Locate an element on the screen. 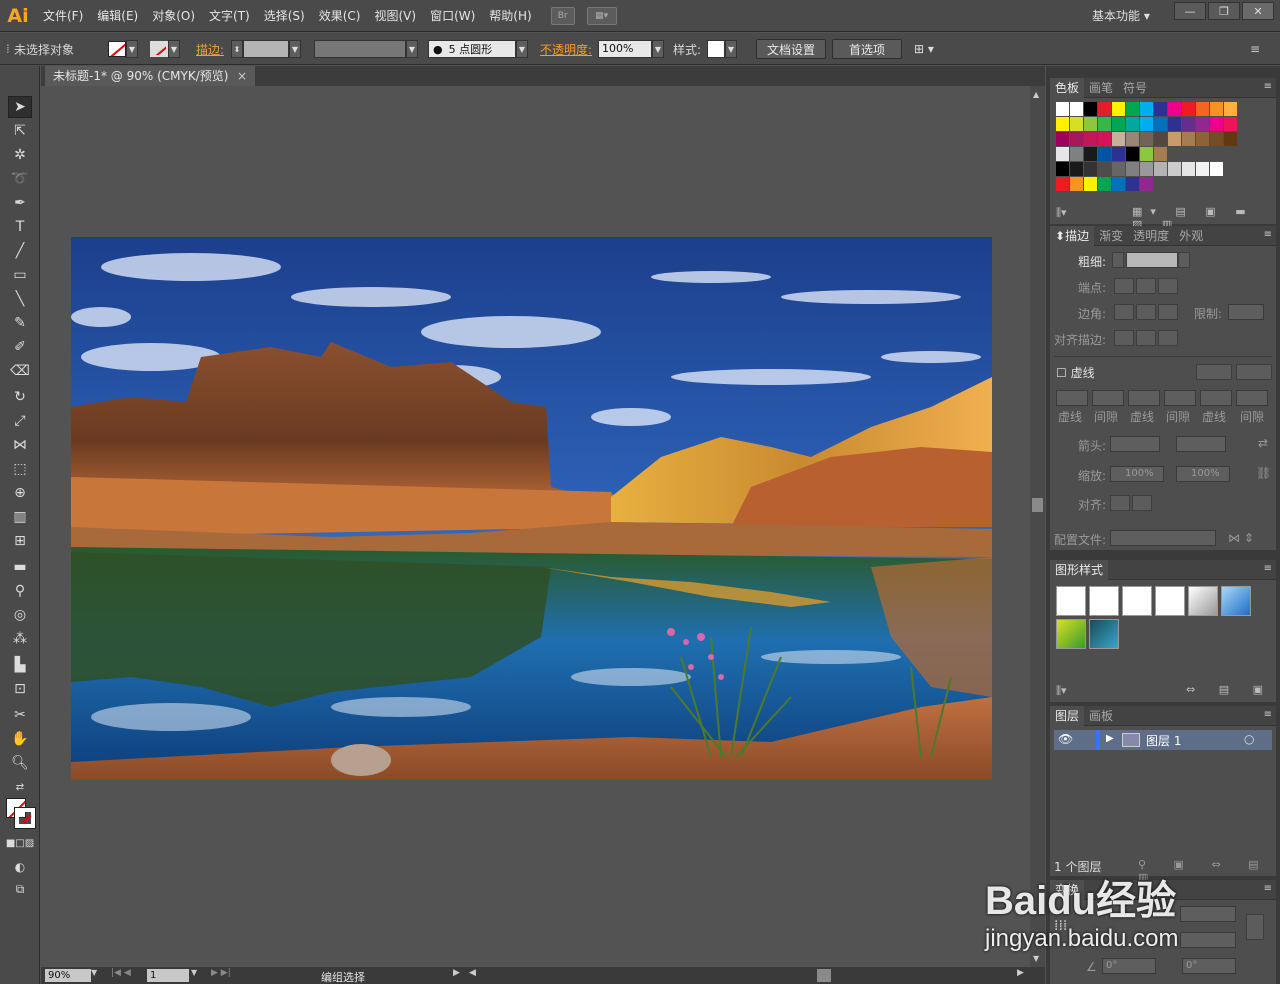 This screenshot has width=1280, height=984. style-control: ▼ is located at coordinates (722, 49).